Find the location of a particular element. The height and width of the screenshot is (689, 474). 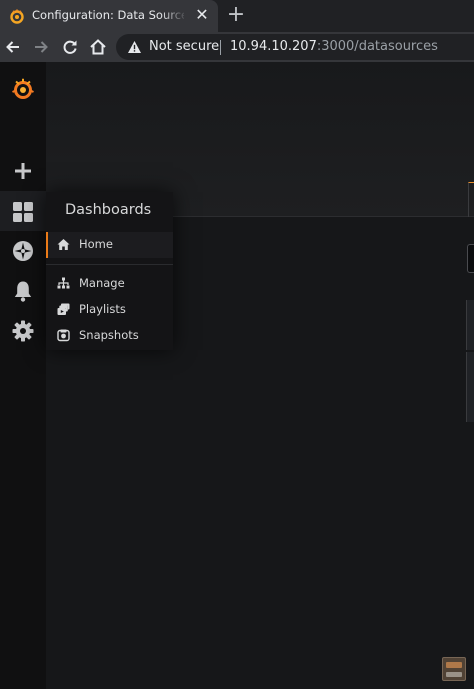

menu-item-label: Home is located at coordinates (96, 244).